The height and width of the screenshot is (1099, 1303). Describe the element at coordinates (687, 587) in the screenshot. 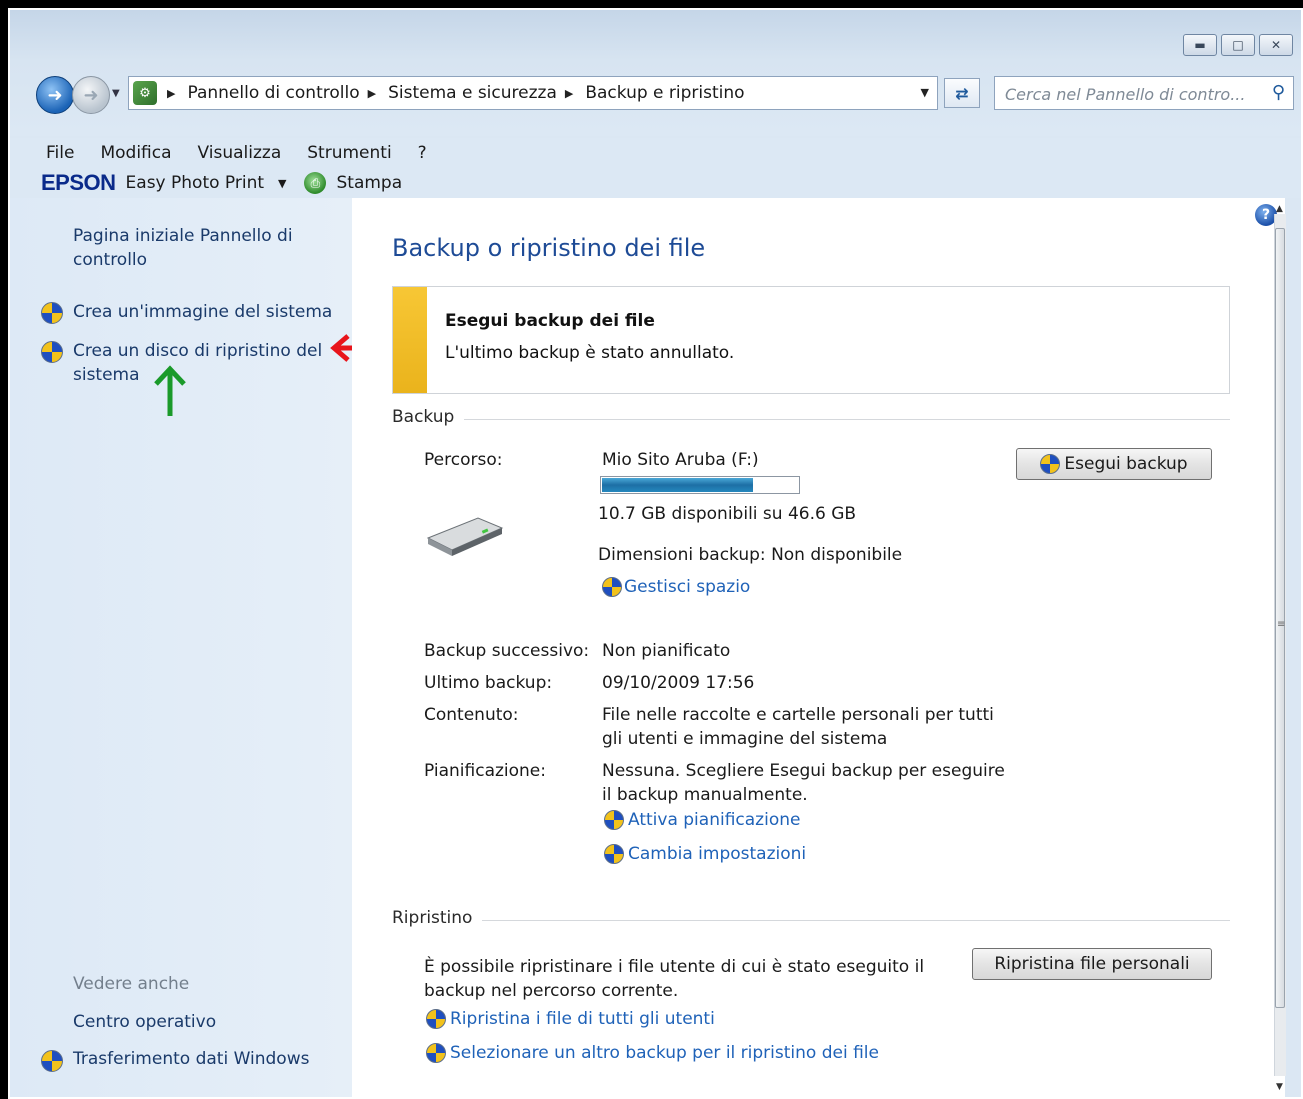

I see `manage-space-link: Gestisci spazio` at that location.